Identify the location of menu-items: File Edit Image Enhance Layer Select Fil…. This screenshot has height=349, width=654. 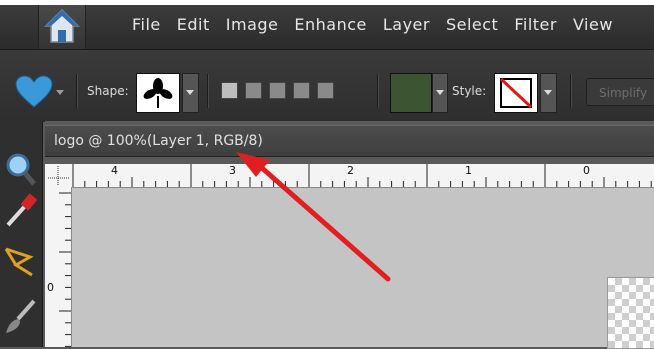
(372, 24).